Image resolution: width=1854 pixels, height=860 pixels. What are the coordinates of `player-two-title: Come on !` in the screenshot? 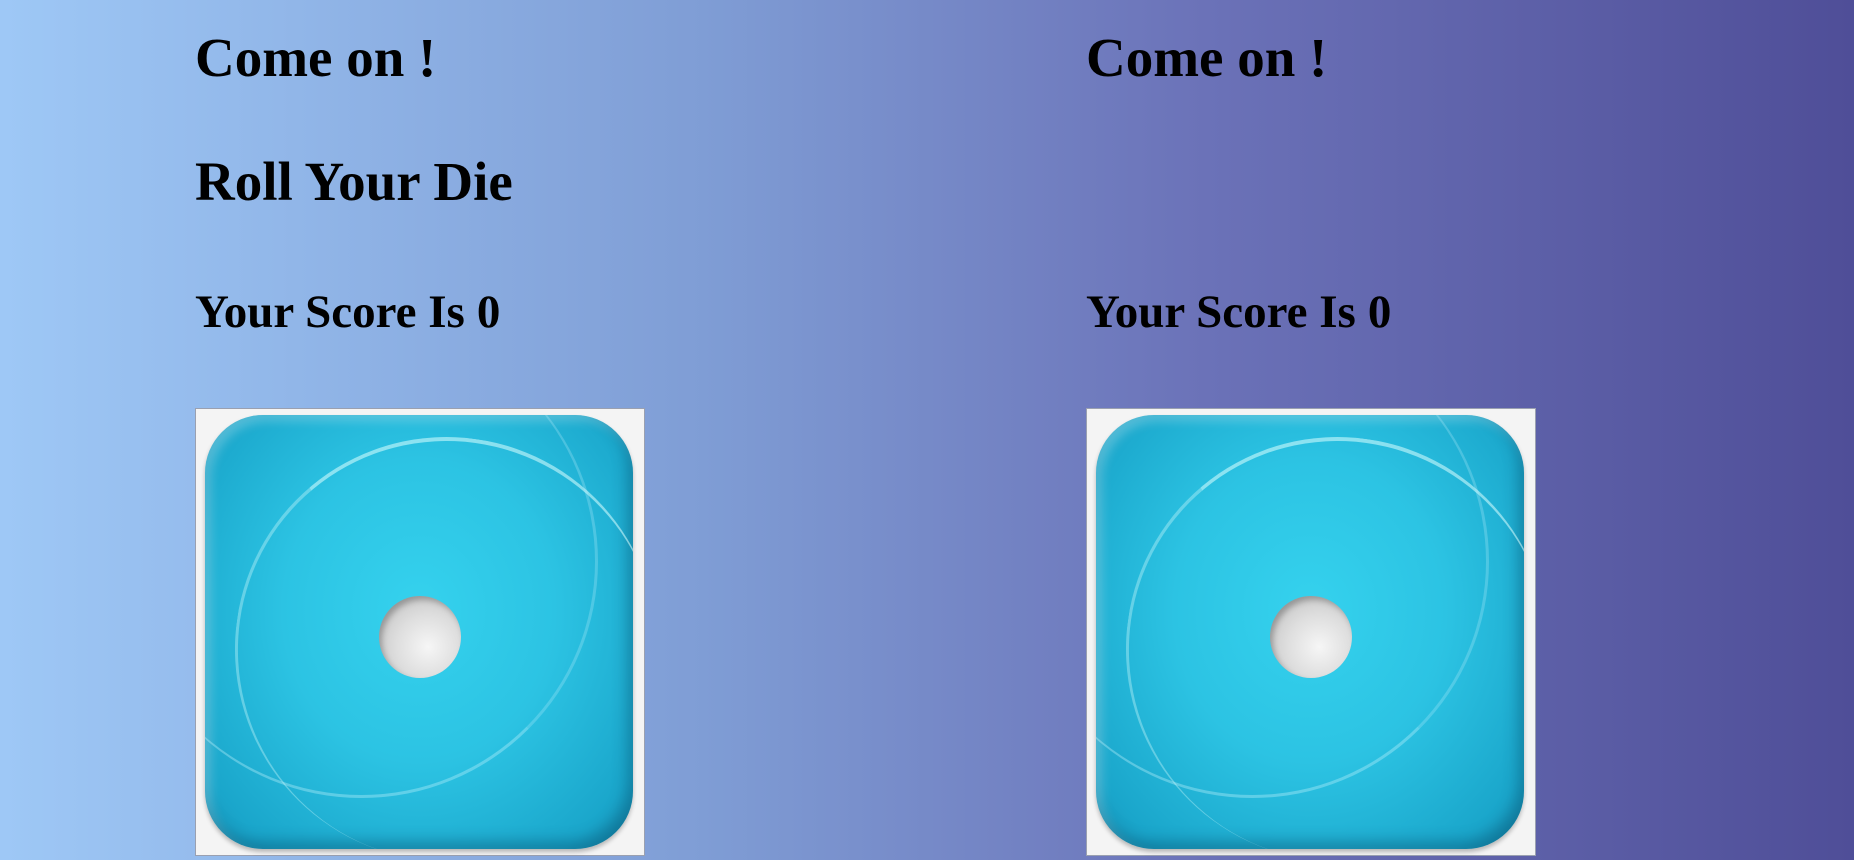 It's located at (1207, 57).